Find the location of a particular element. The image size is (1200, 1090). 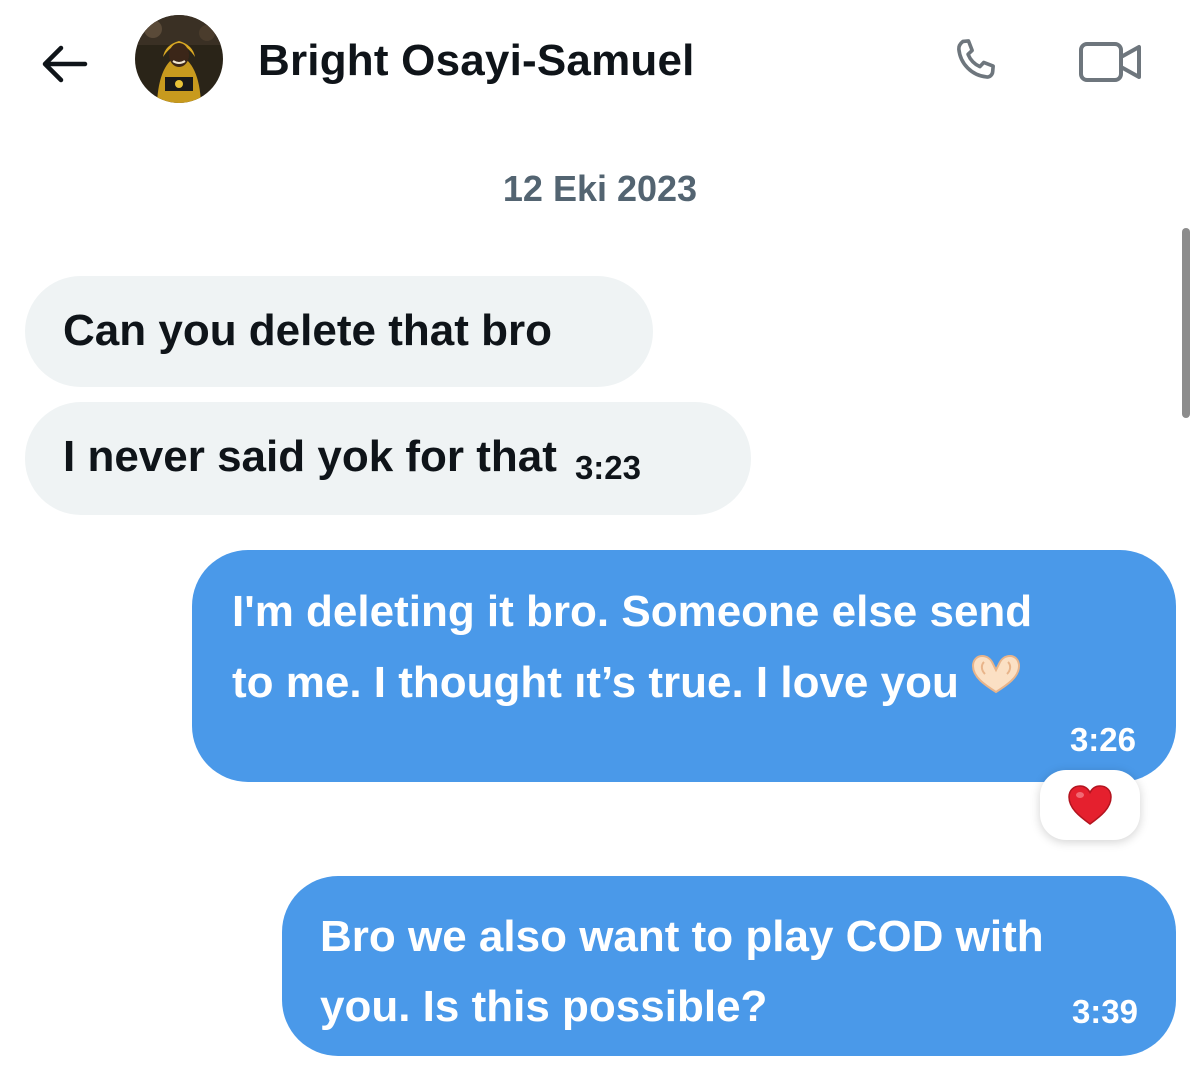

message-text: Can you delete that bro is located at coordinates (307, 330).